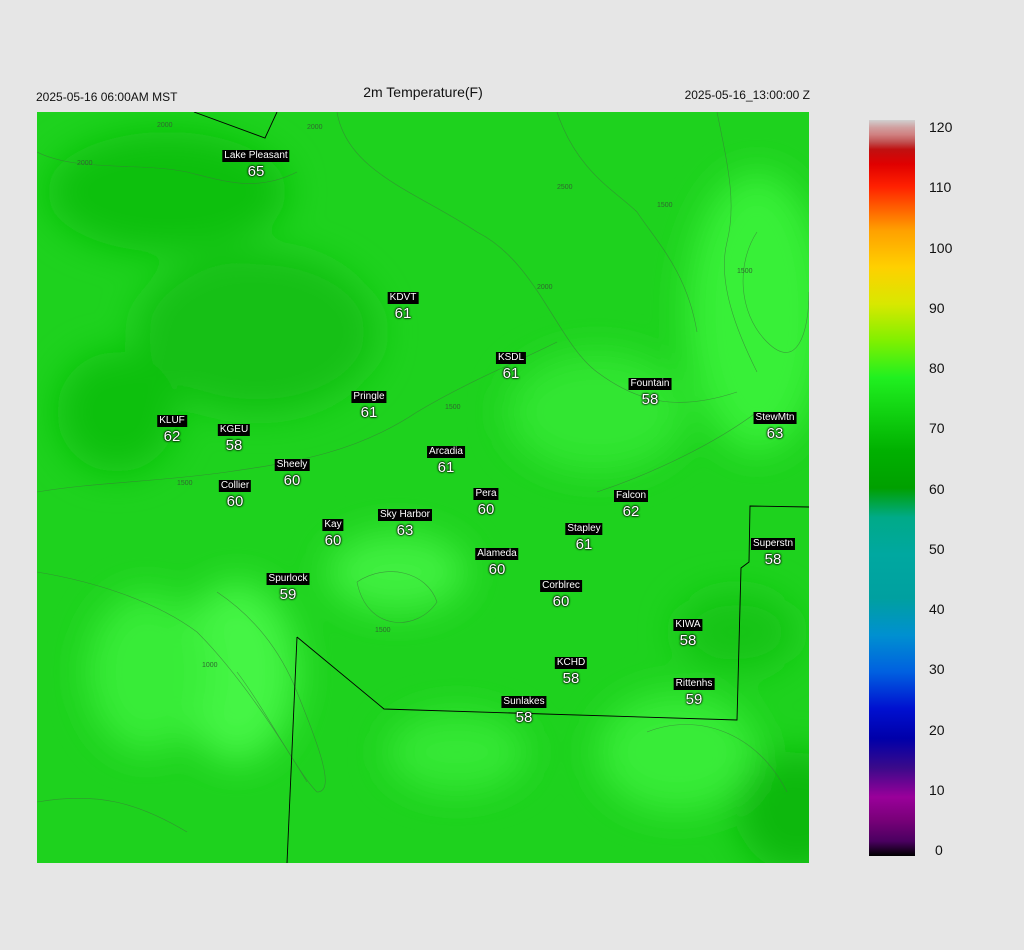 This screenshot has height=950, width=1024. Describe the element at coordinates (937, 548) in the screenshot. I see `color-bar-tick: 50` at that location.